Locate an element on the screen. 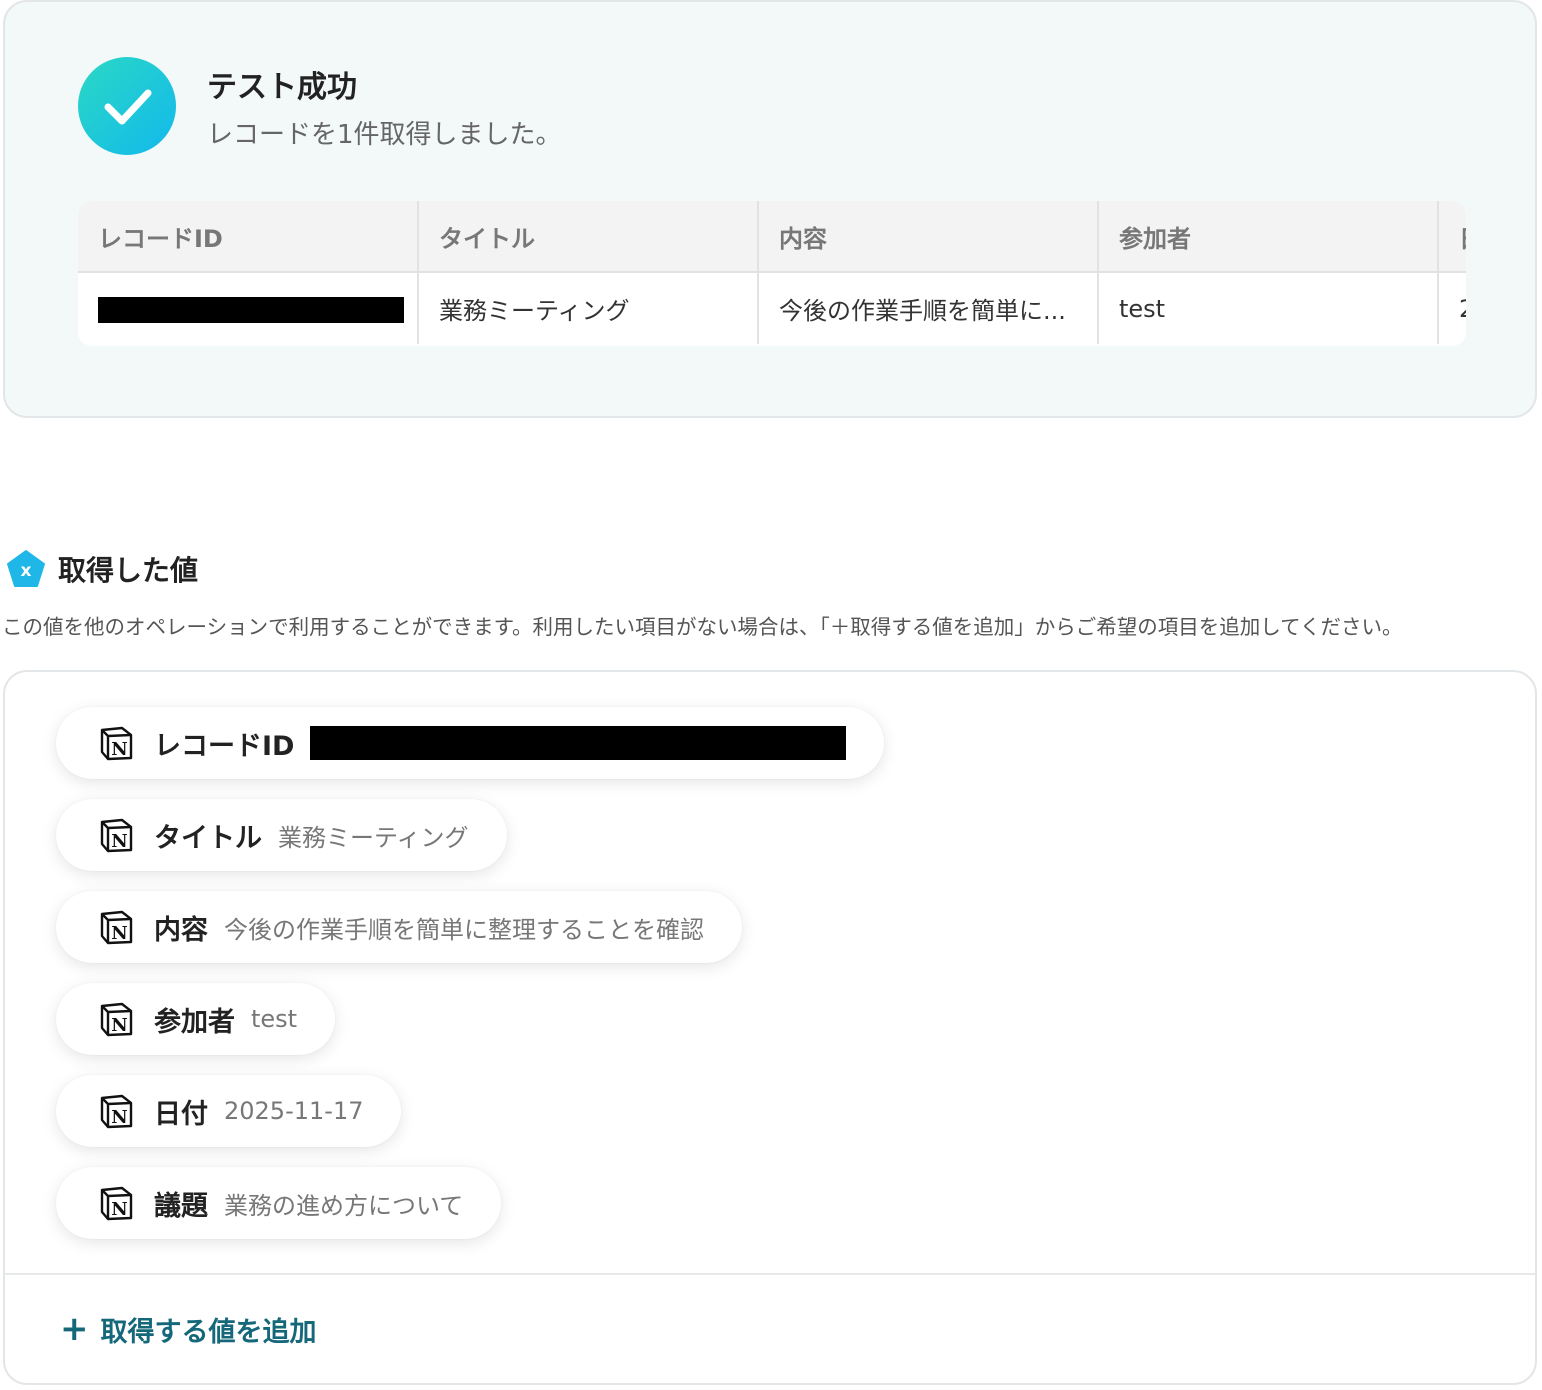  chip-label: タイトル is located at coordinates (208, 838).